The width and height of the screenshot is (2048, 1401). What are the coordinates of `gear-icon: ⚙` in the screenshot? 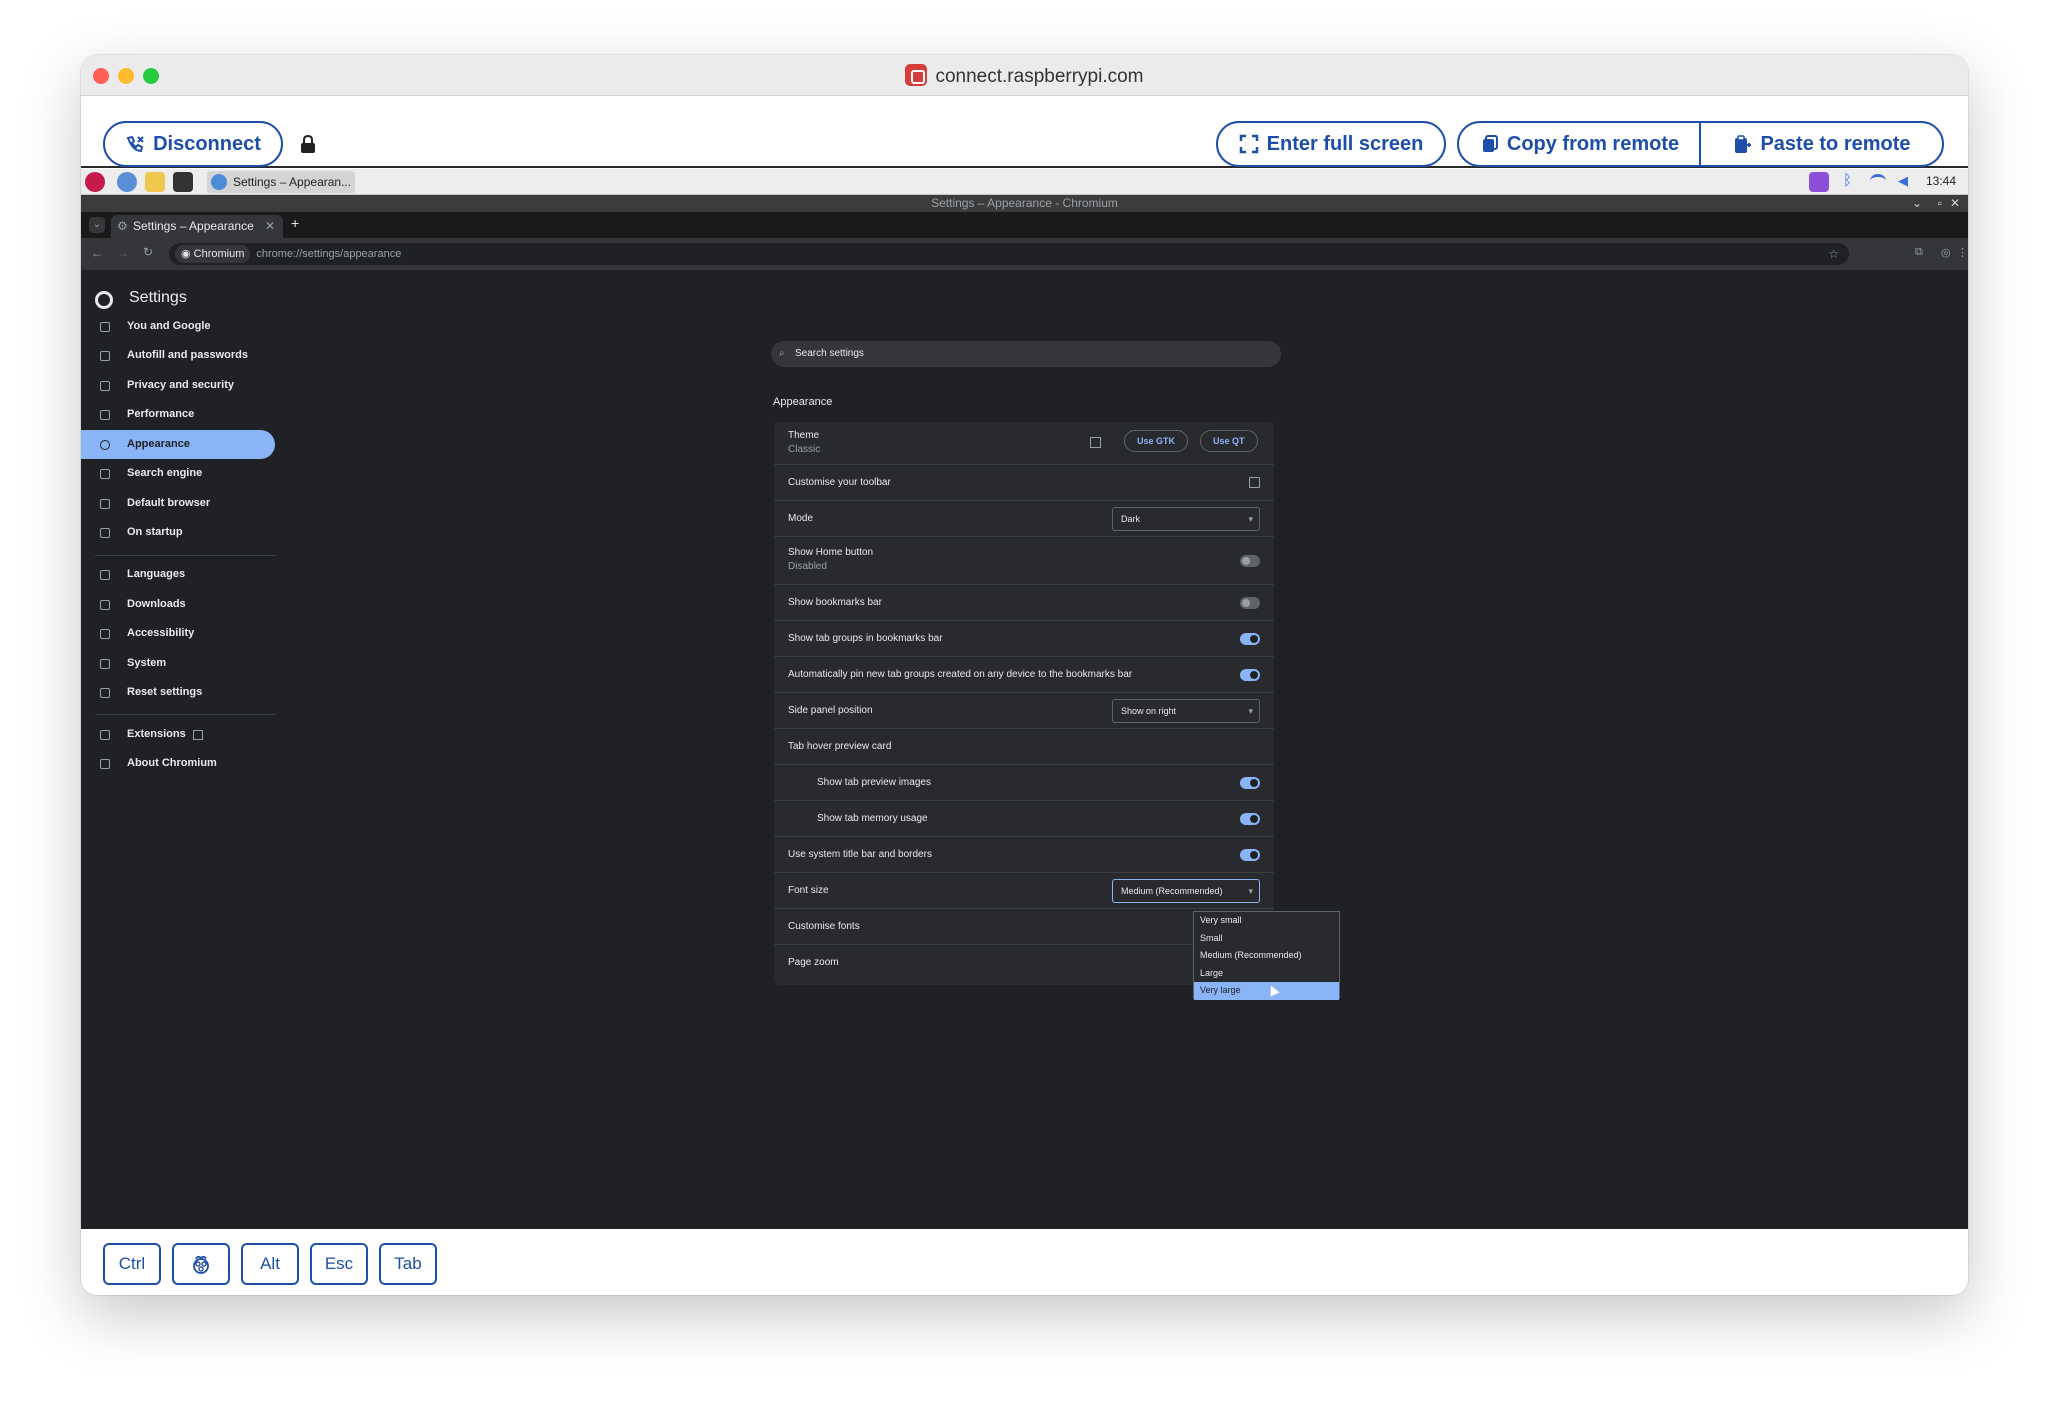 It's located at (122, 226).